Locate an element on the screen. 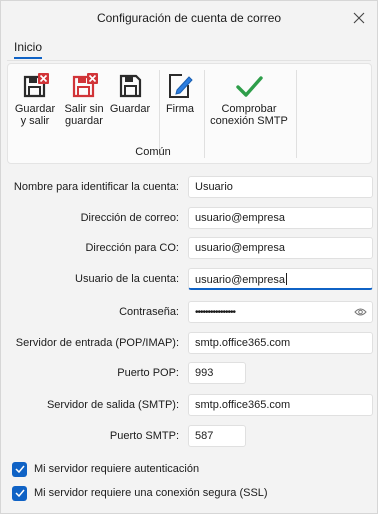  email-row: Dirección de correo: usuario@empresa is located at coordinates (189, 219).